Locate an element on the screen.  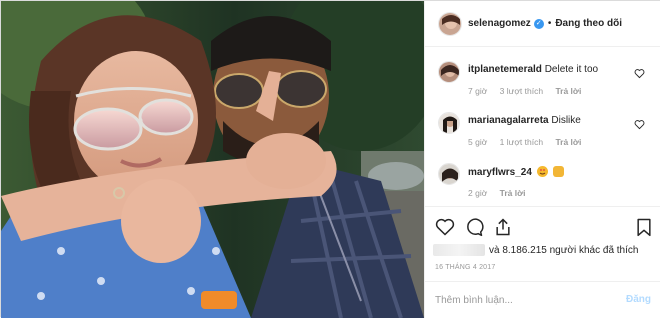
heart-outline-icon is located at coordinates (445, 227).